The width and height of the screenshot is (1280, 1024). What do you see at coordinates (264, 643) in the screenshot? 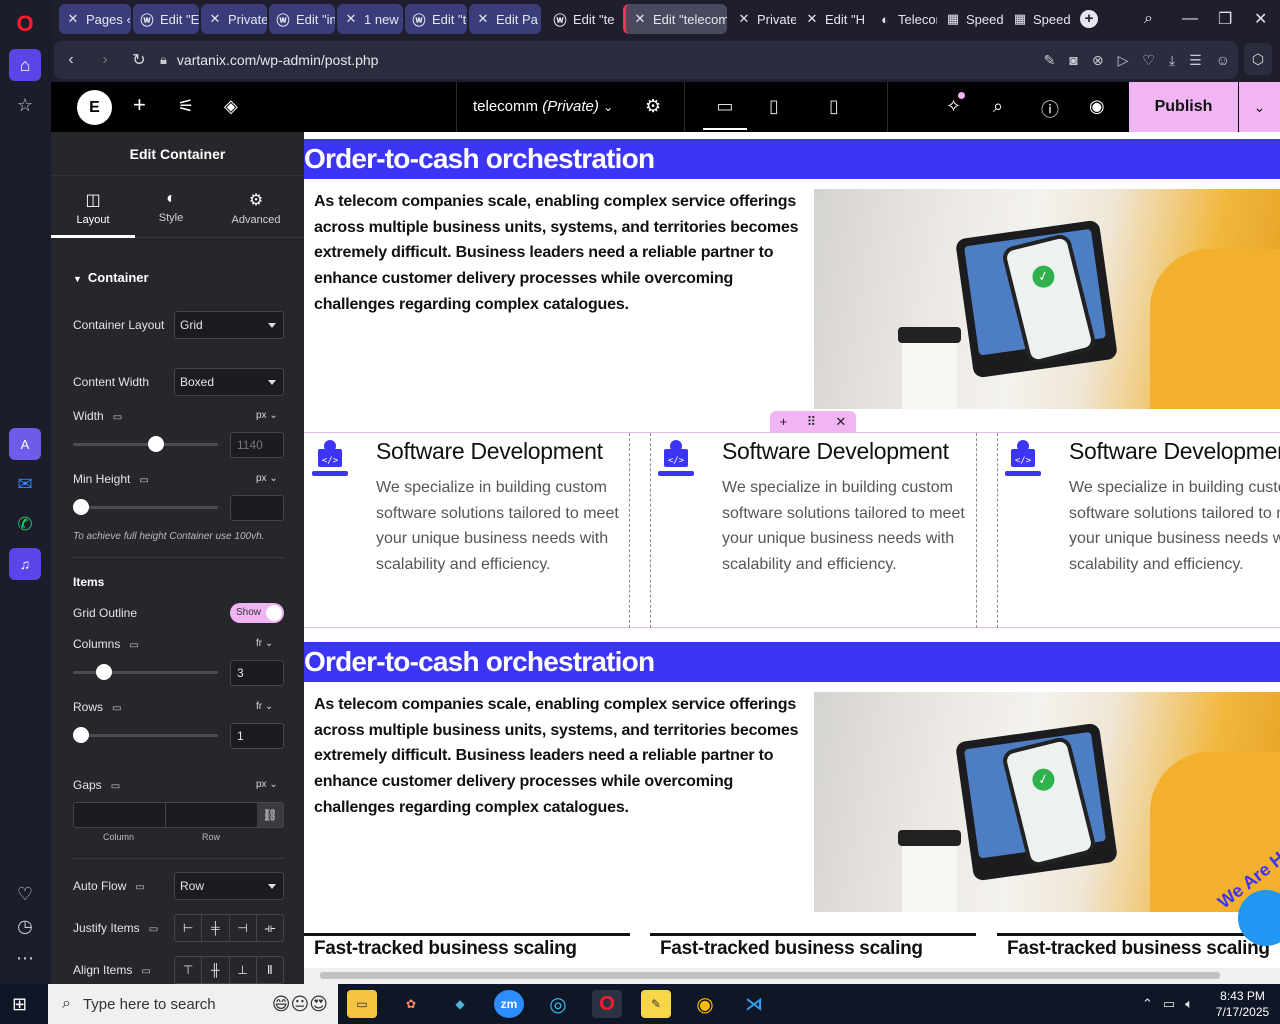
I see `columns-unit: fr ⌄` at bounding box center [264, 643].